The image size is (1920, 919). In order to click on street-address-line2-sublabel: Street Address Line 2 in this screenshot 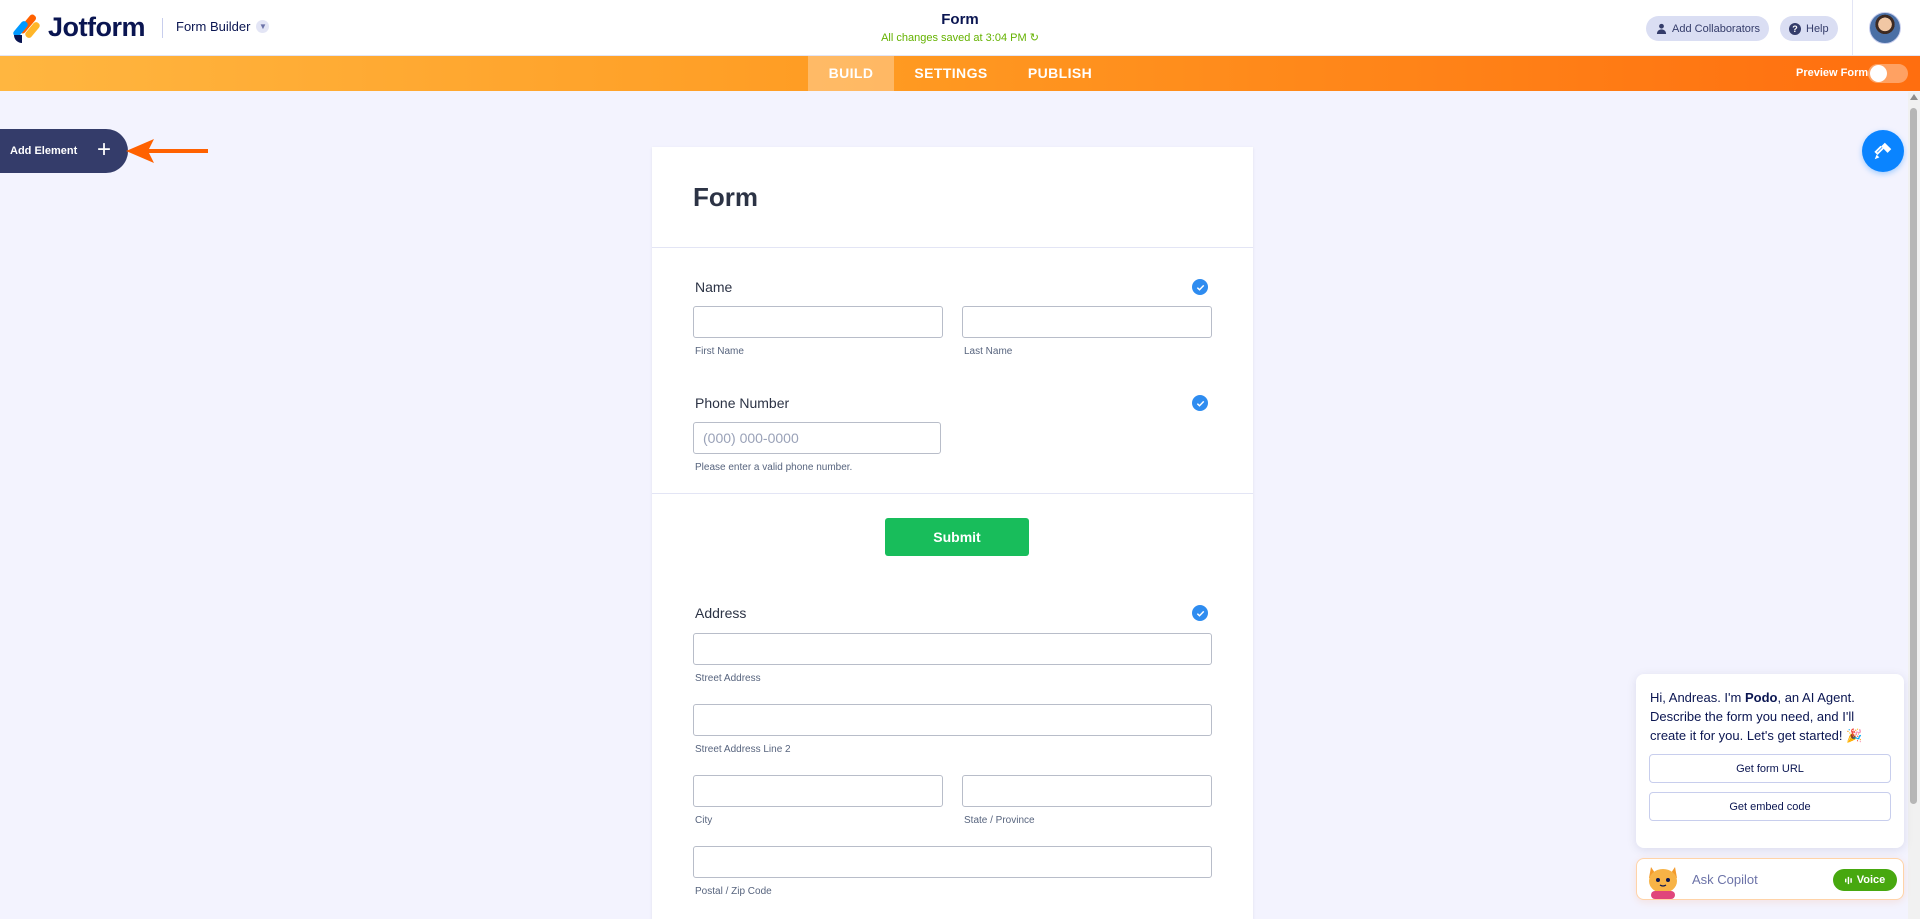, I will do `click(743, 749)`.